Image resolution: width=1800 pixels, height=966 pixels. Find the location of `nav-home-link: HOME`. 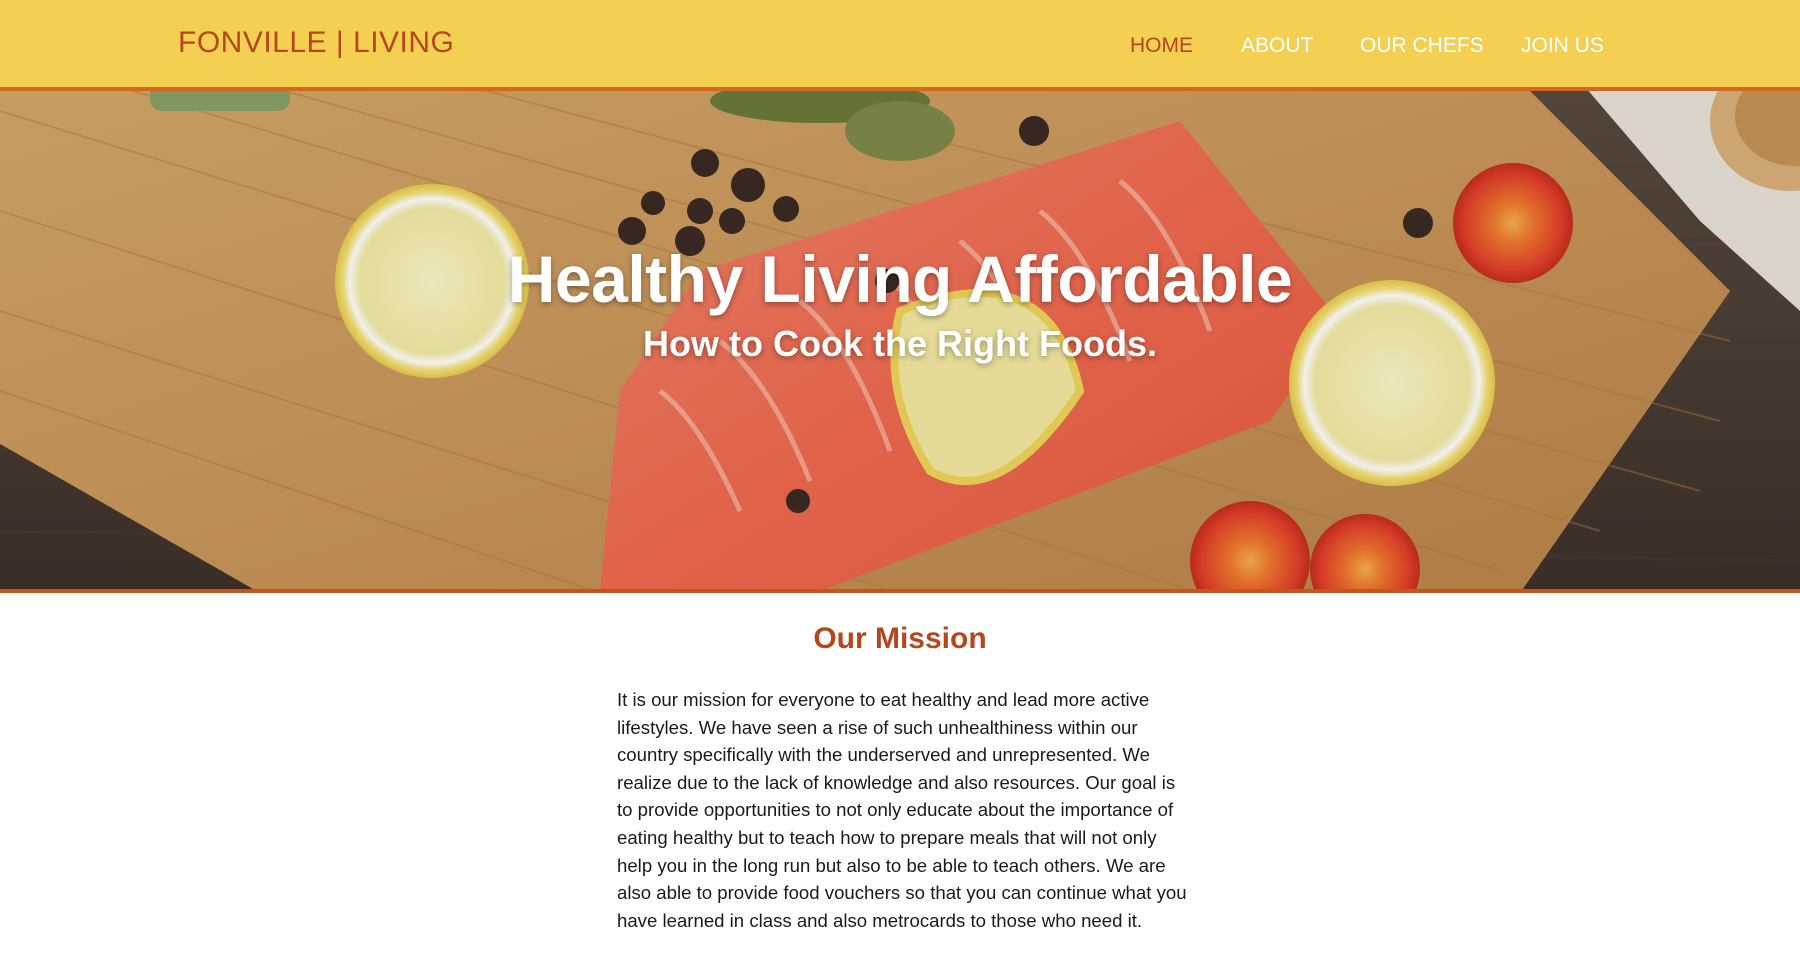

nav-home-link: HOME is located at coordinates (1161, 46).